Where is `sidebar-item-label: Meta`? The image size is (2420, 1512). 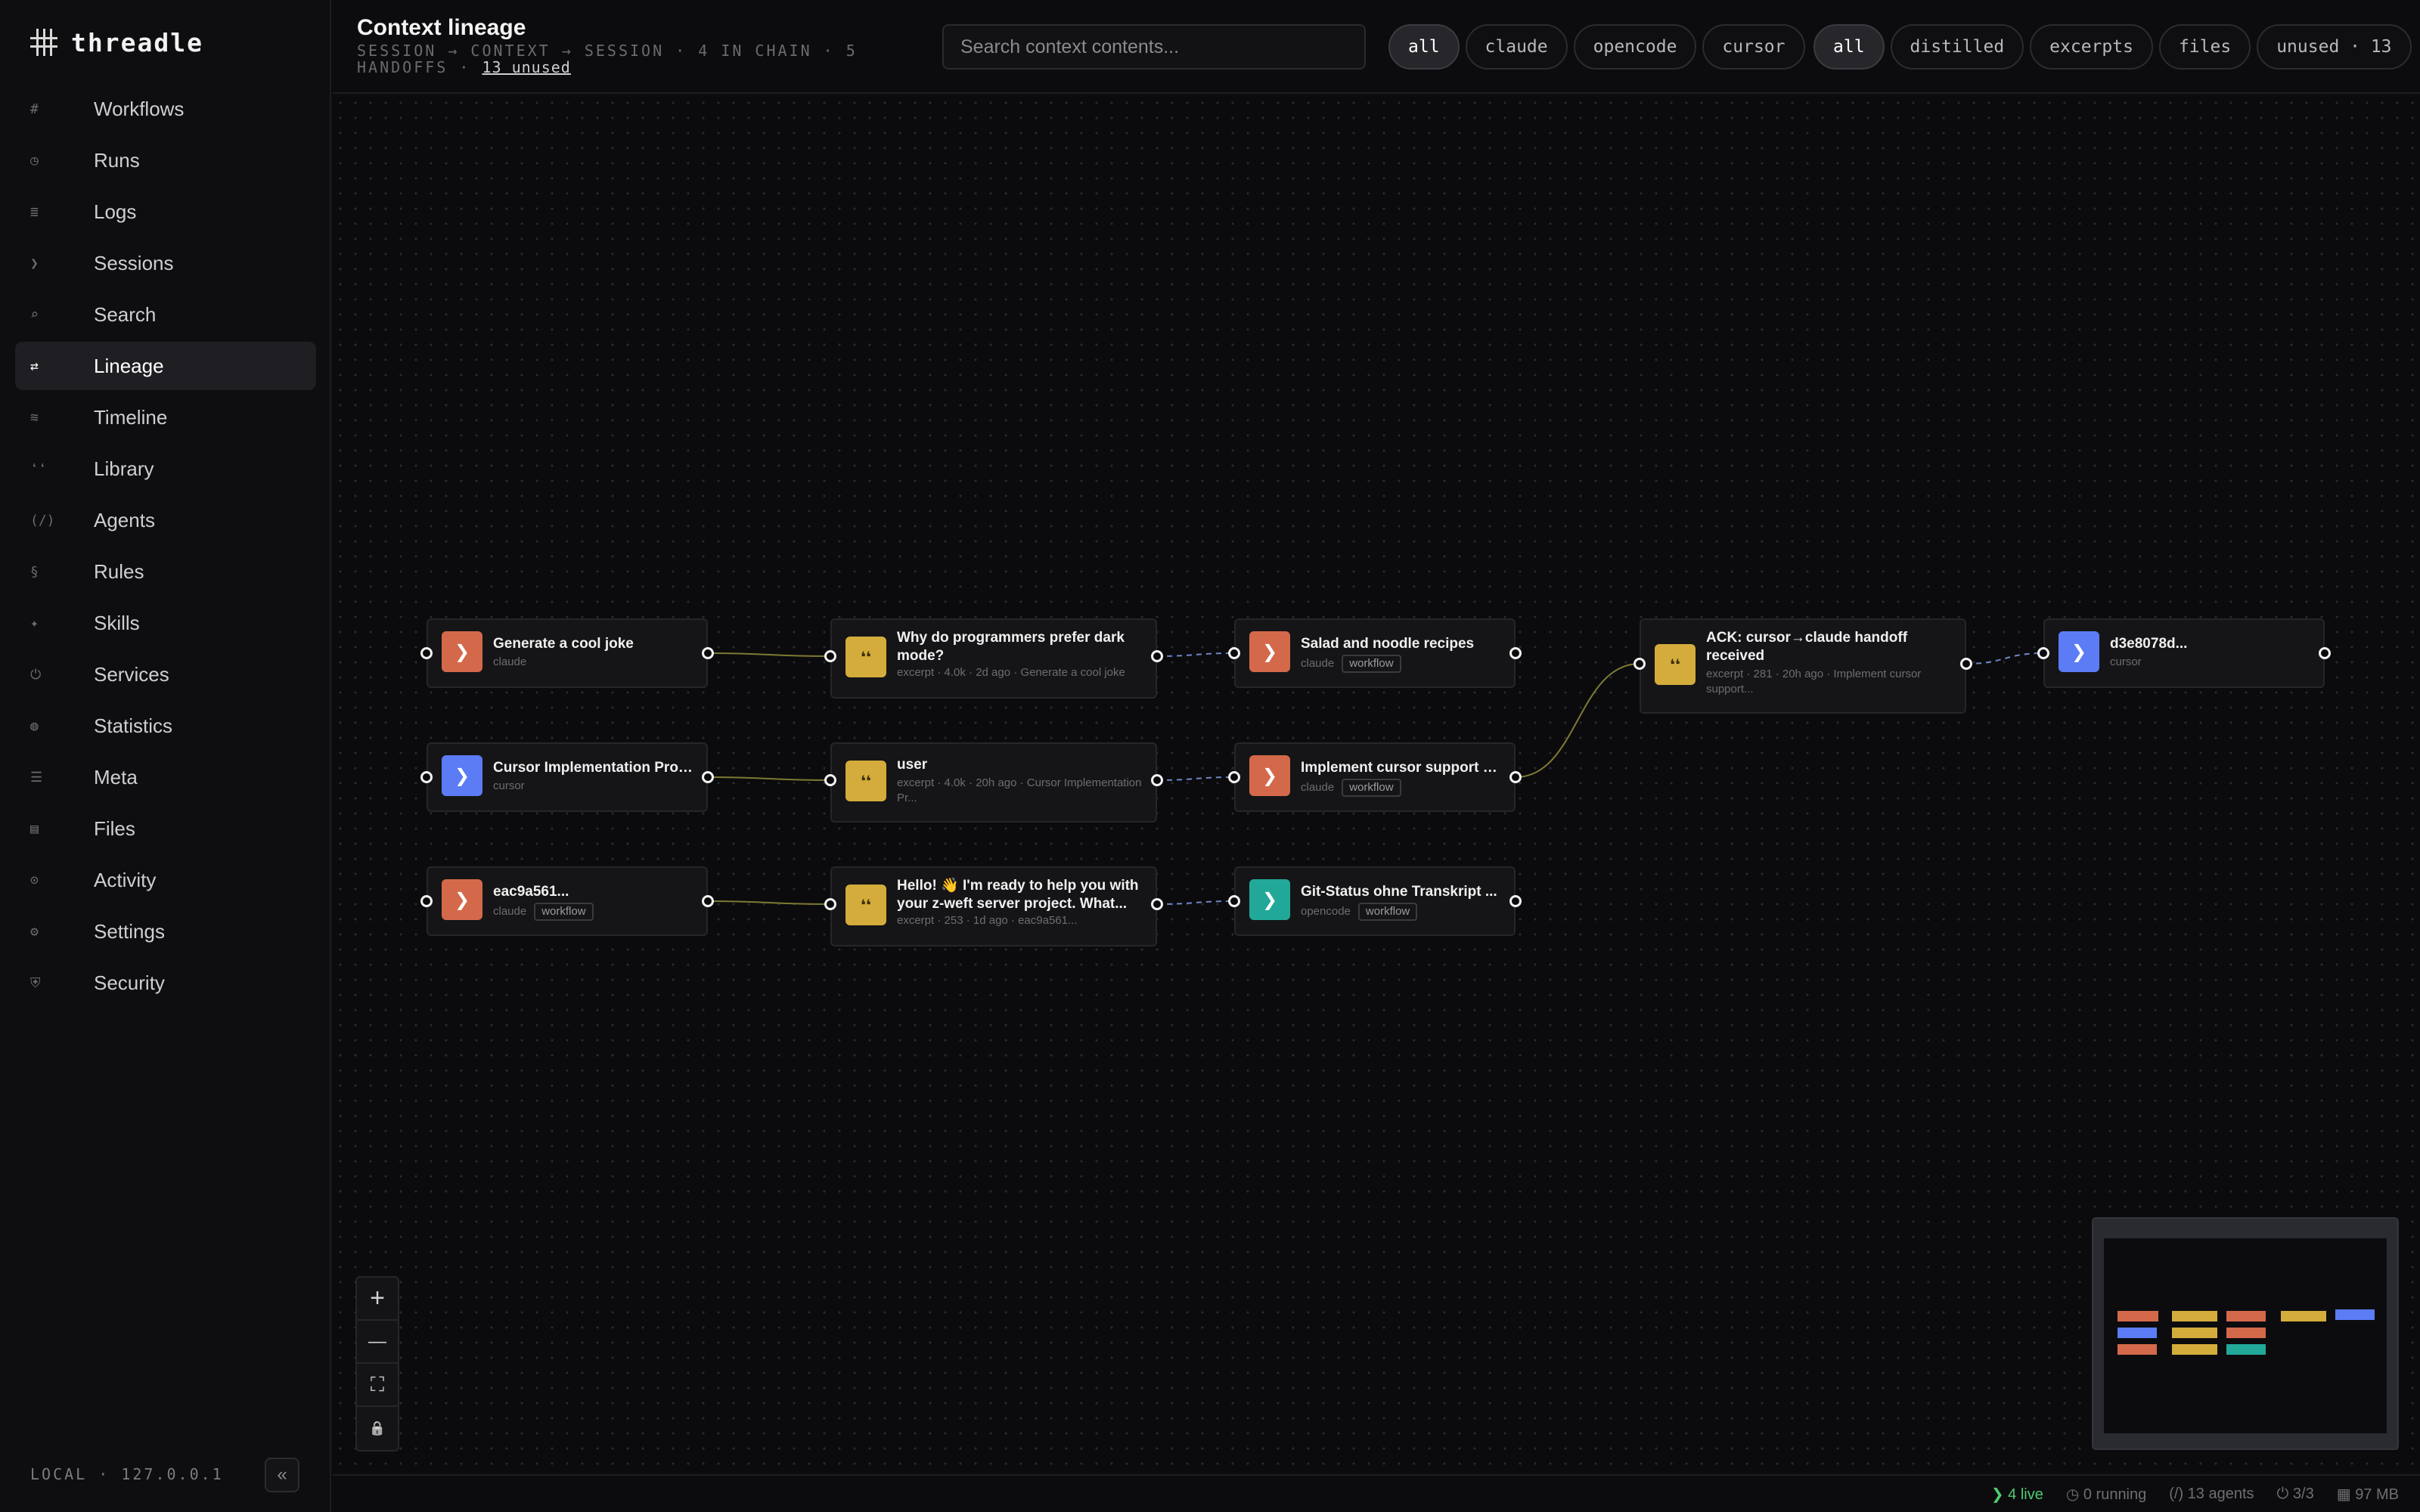
sidebar-item-label: Meta is located at coordinates (116, 777).